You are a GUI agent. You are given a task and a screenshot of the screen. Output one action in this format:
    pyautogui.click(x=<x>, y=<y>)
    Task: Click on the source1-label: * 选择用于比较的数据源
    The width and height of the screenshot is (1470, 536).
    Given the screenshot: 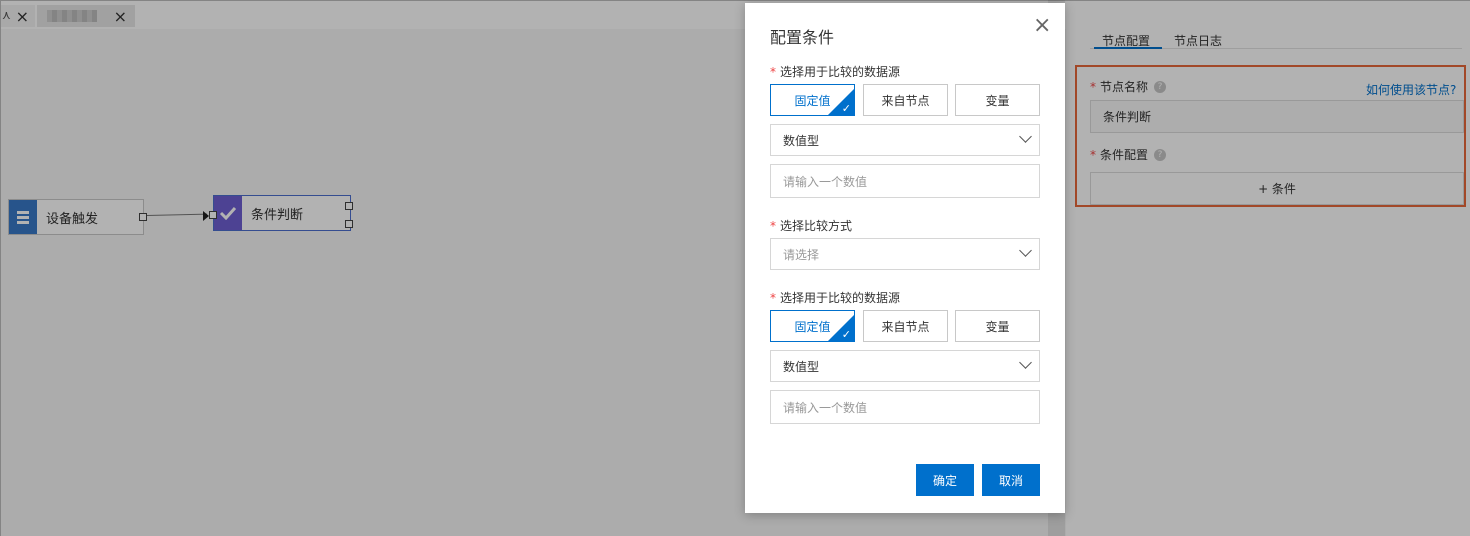 What is the action you would take?
    pyautogui.click(x=835, y=71)
    